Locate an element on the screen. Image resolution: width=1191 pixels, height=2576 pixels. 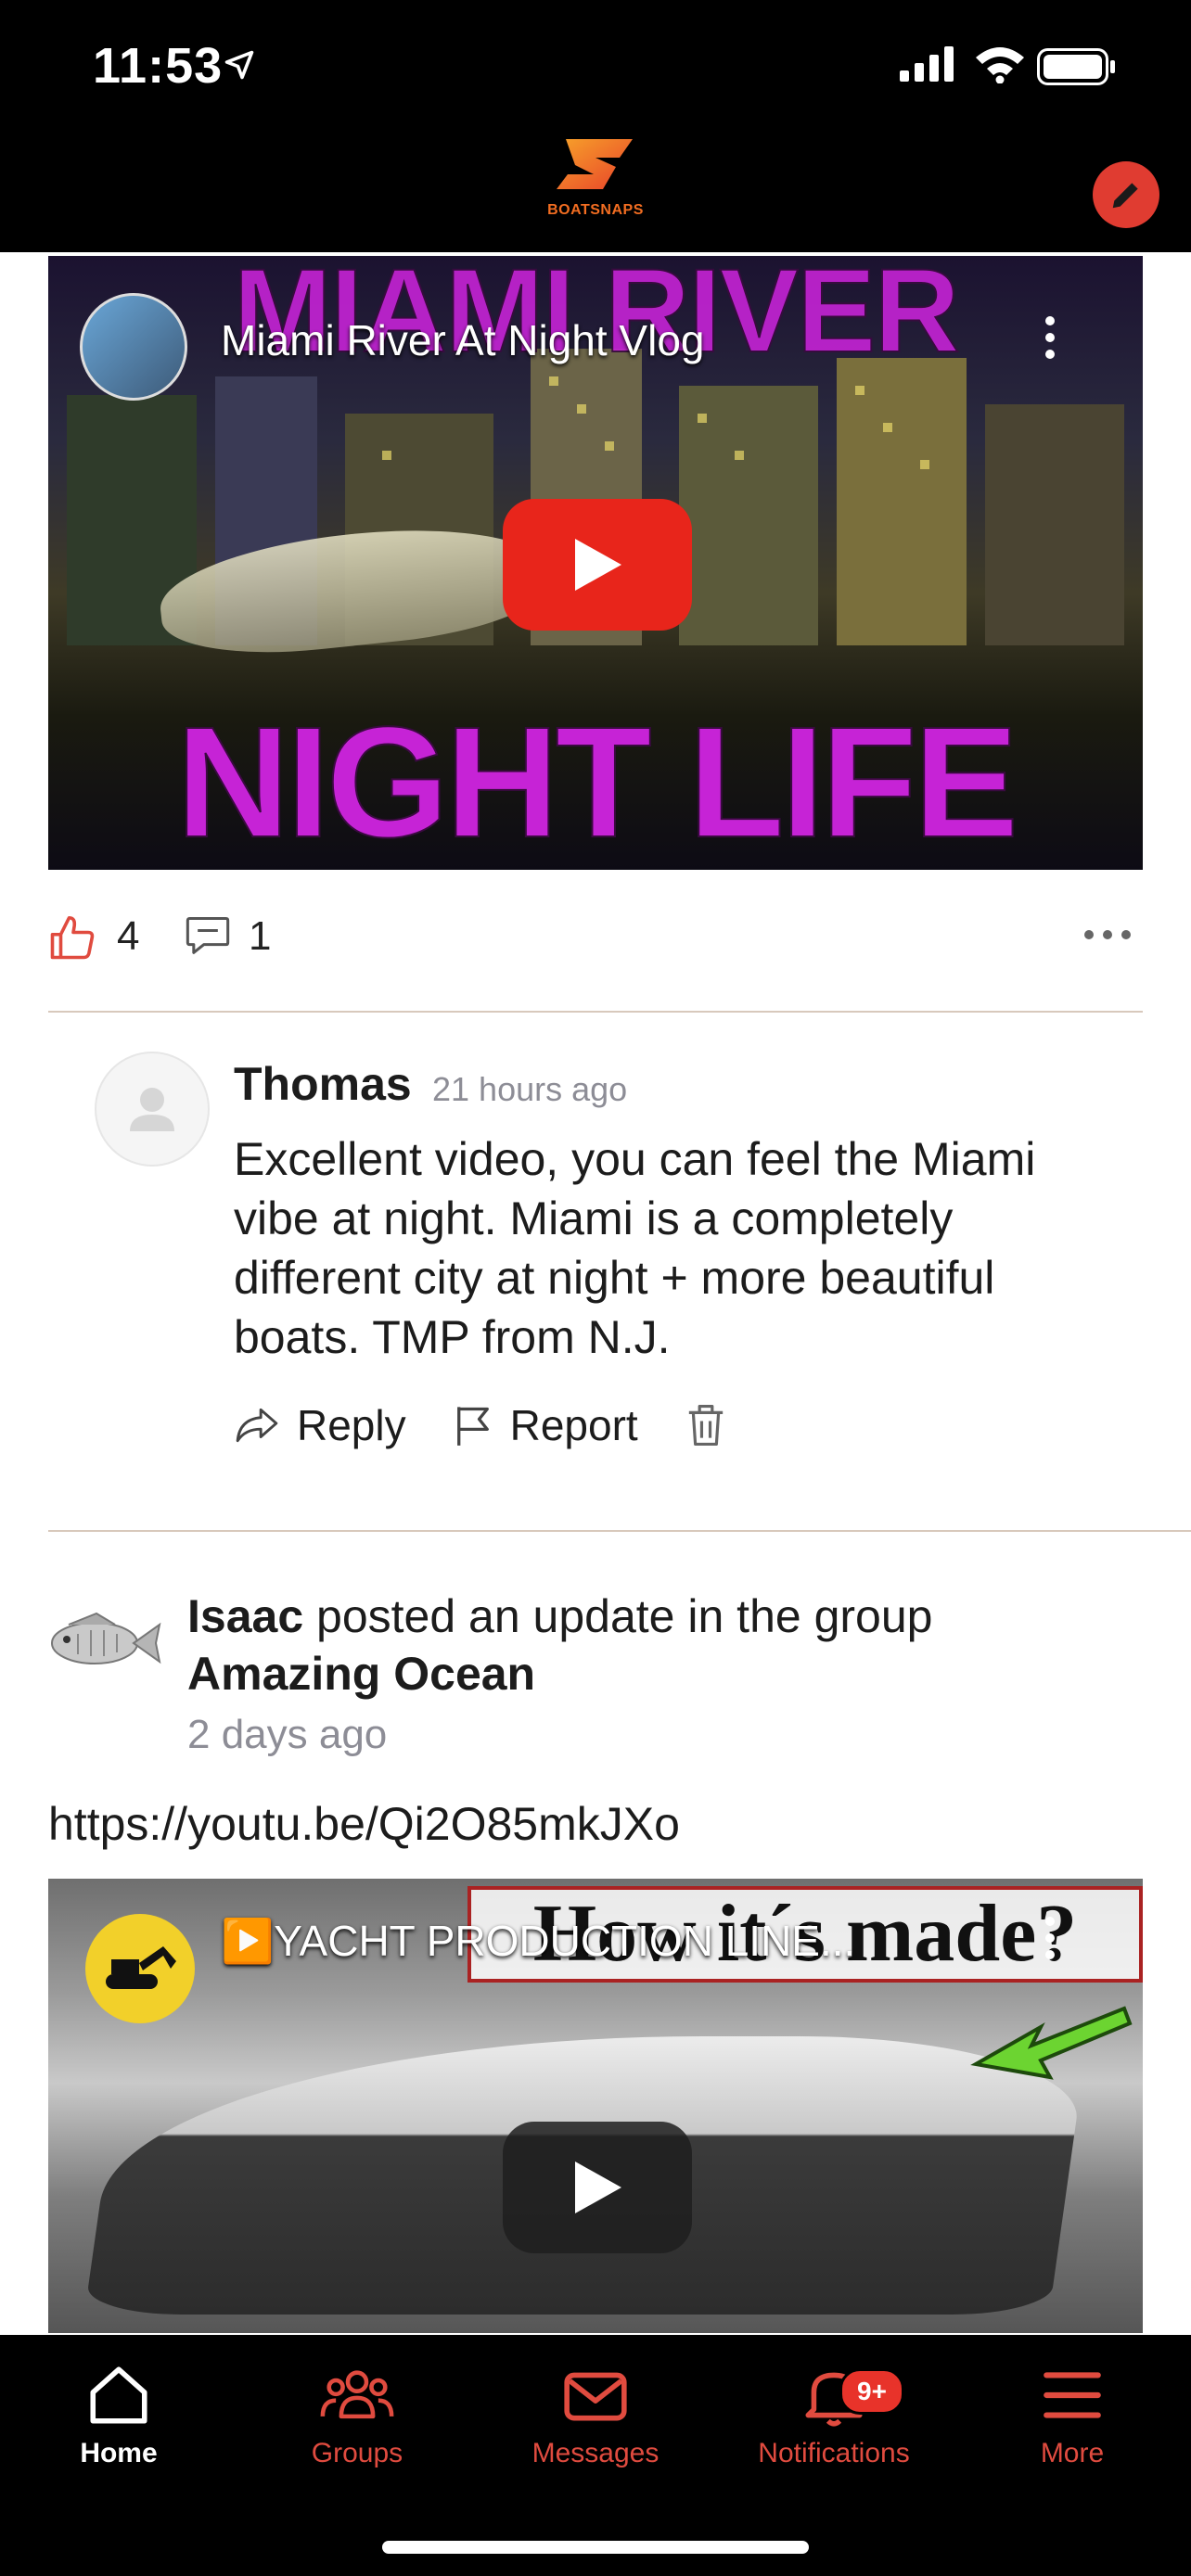
nav-messages: Messages is located at coordinates (595, 2416).